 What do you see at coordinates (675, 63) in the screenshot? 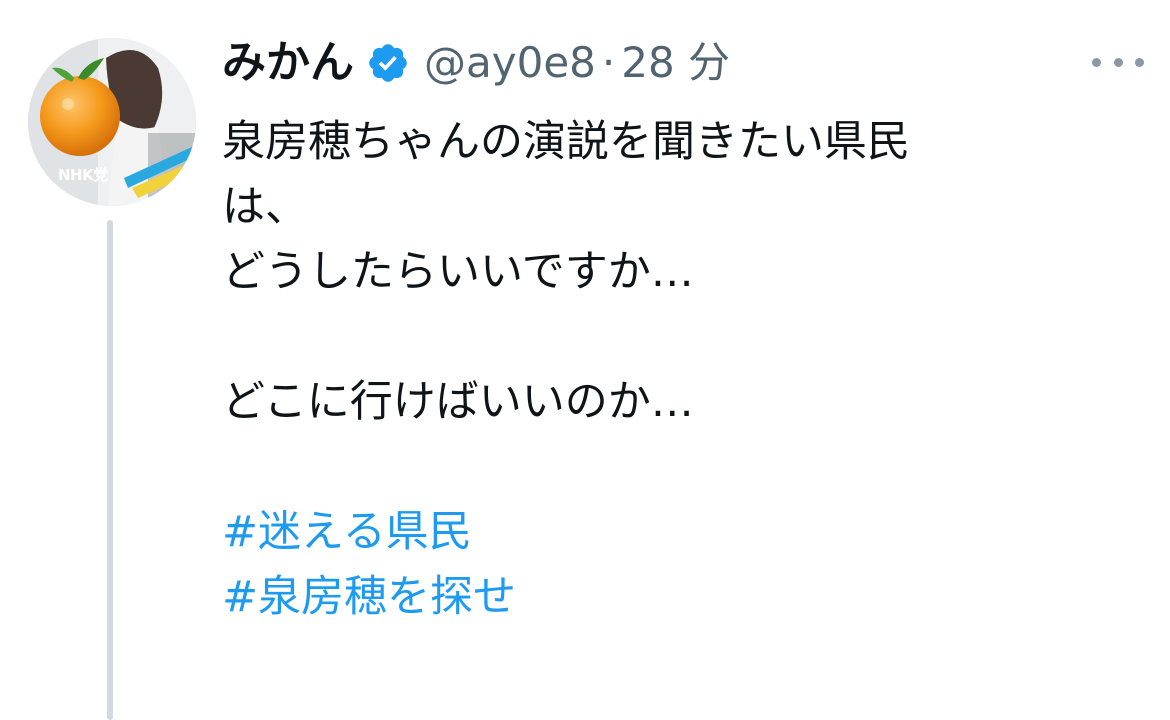
I see `timestamp: 28 分` at bounding box center [675, 63].